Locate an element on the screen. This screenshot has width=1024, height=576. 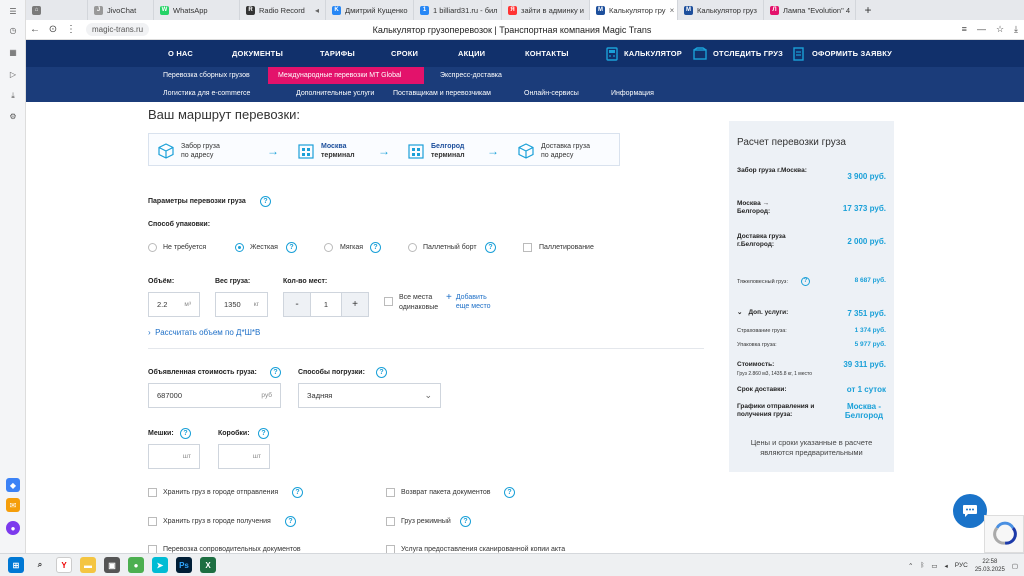
bookmark-icon: ☆ is located at coordinates (1000, 29).